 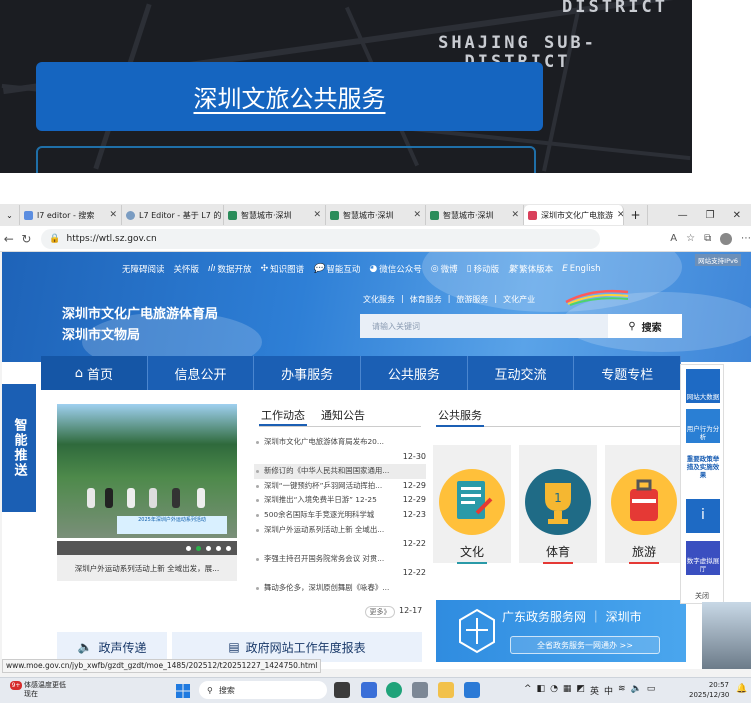 I want to click on more-icon: ⋯, so click(x=746, y=238).